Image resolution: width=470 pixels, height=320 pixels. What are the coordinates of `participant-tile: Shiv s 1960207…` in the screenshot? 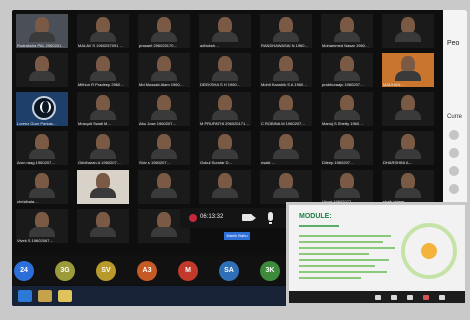 It's located at (164, 148).